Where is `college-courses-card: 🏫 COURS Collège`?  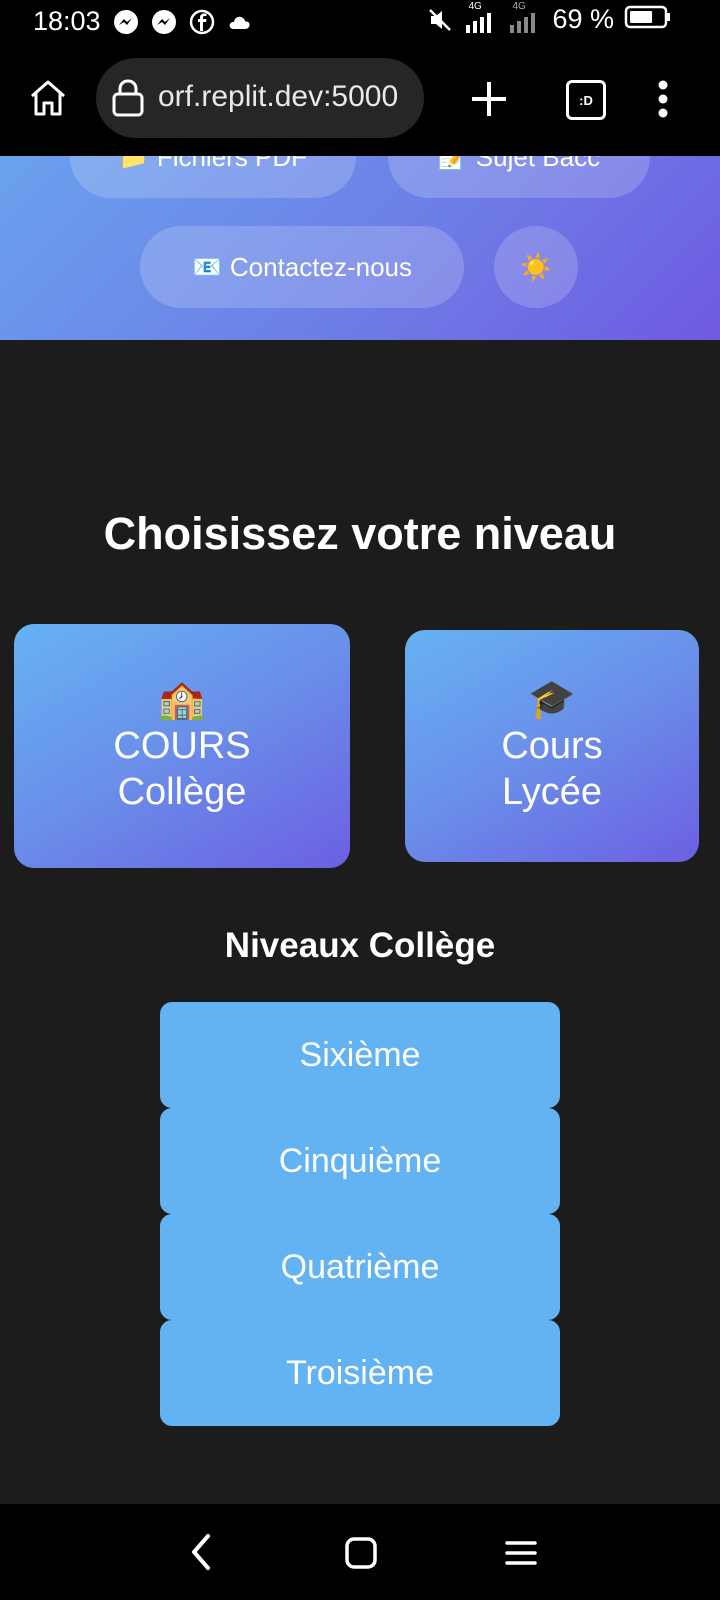
college-courses-card: 🏫 COURS Collège is located at coordinates (182, 746).